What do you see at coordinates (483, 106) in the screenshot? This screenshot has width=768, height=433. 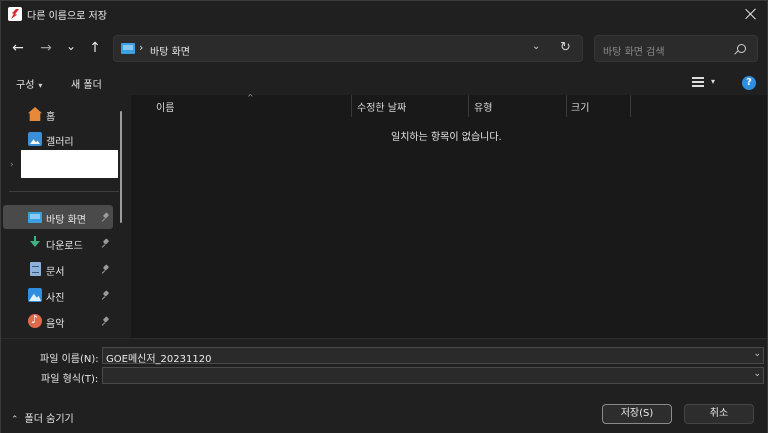 I see `column-header-type: 유형` at bounding box center [483, 106].